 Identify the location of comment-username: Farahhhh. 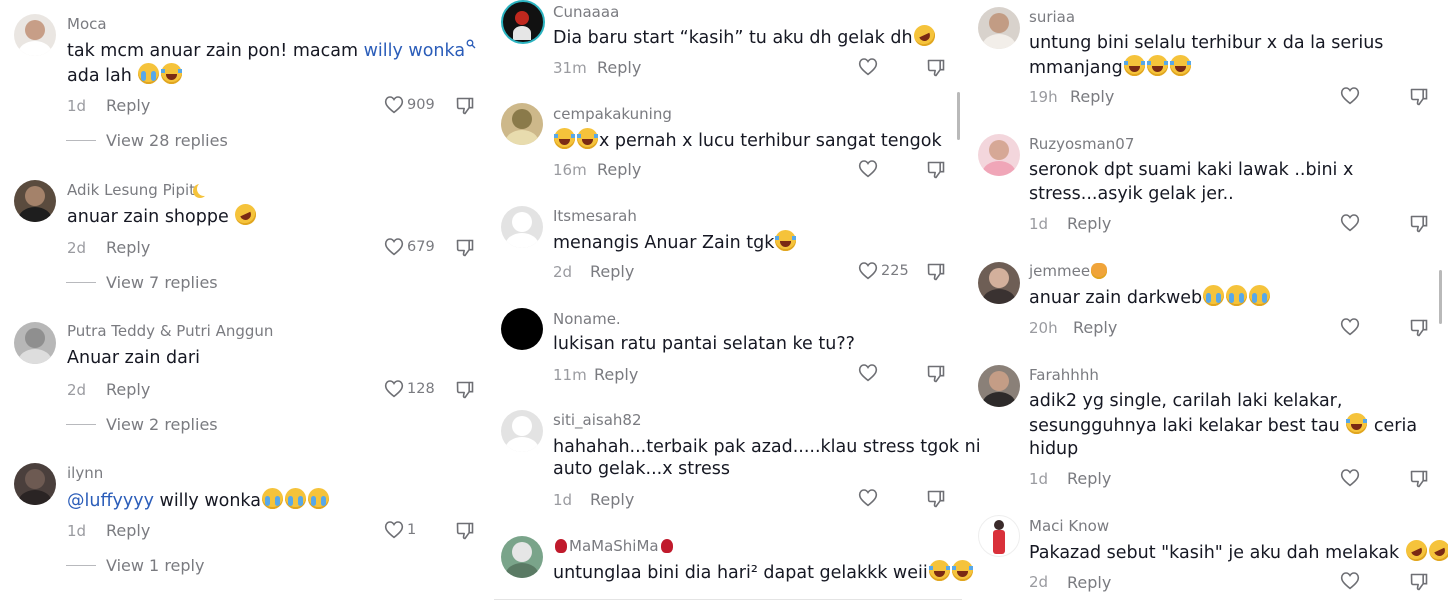
(1064, 375).